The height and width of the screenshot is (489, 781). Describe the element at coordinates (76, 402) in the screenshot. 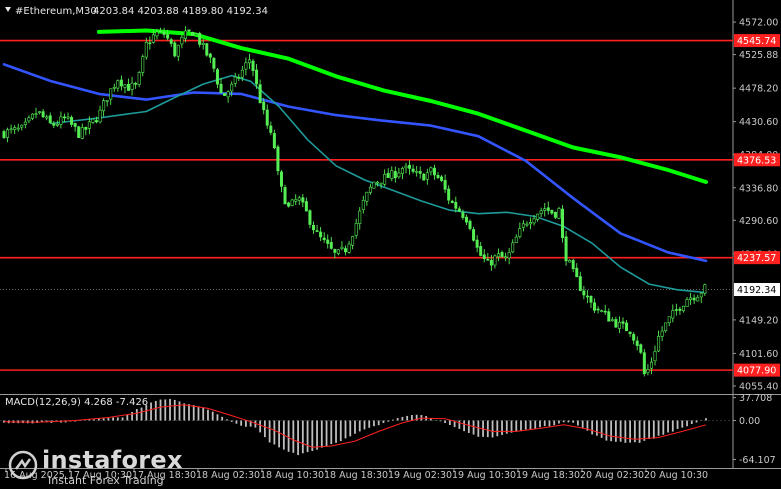

I see `macd-label: MACD(12,26,9) 4.268 -7.426` at that location.